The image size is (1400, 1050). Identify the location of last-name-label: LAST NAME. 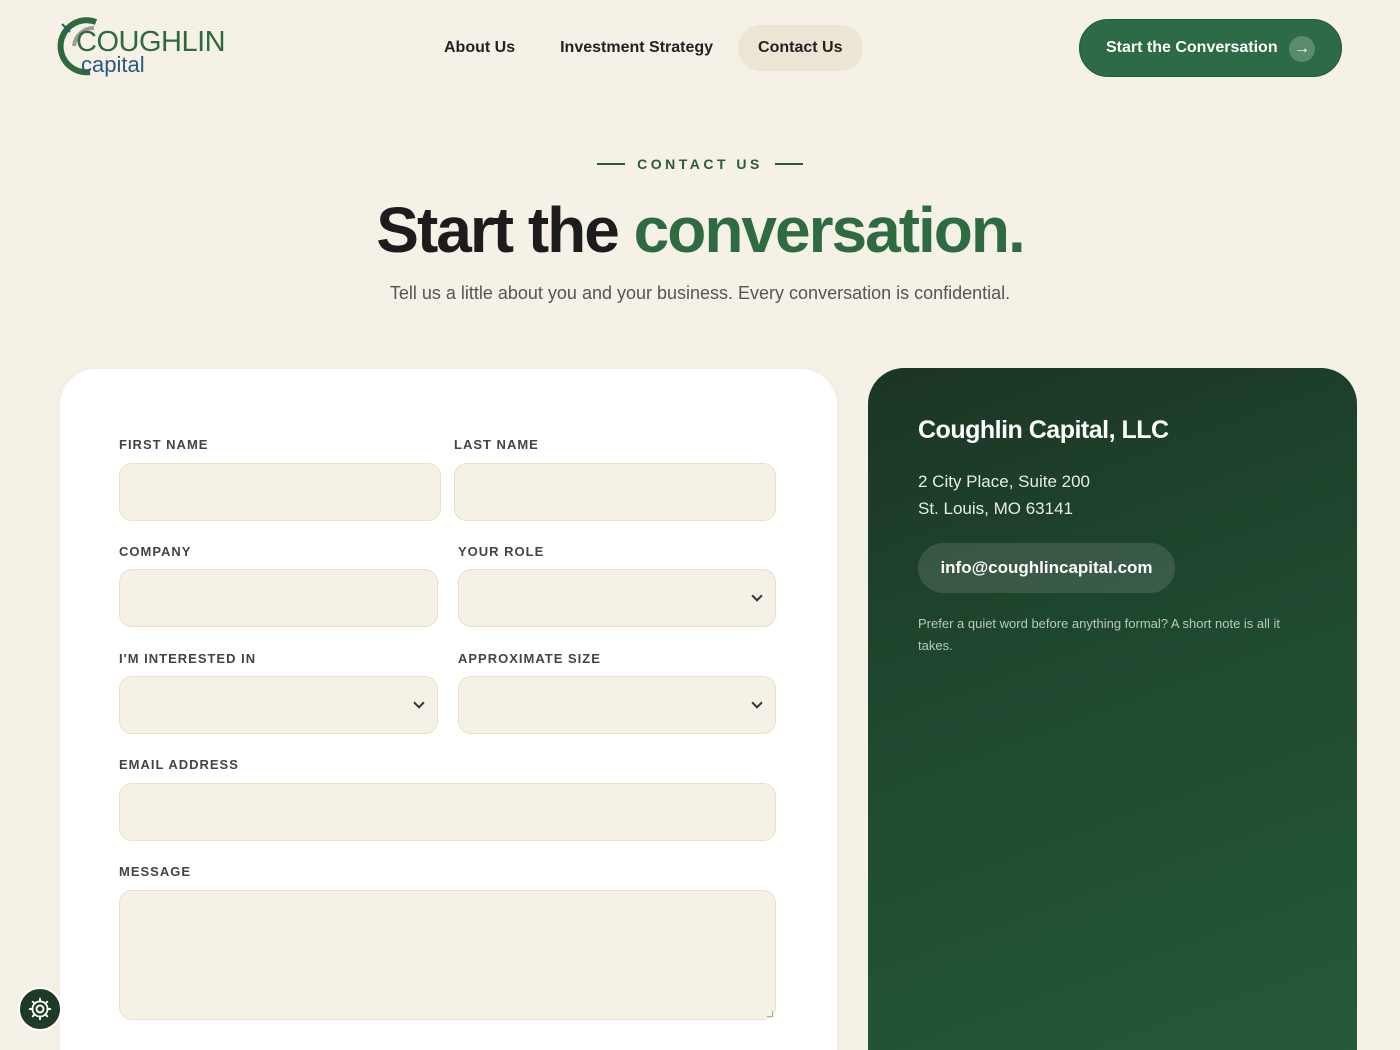
(496, 444).